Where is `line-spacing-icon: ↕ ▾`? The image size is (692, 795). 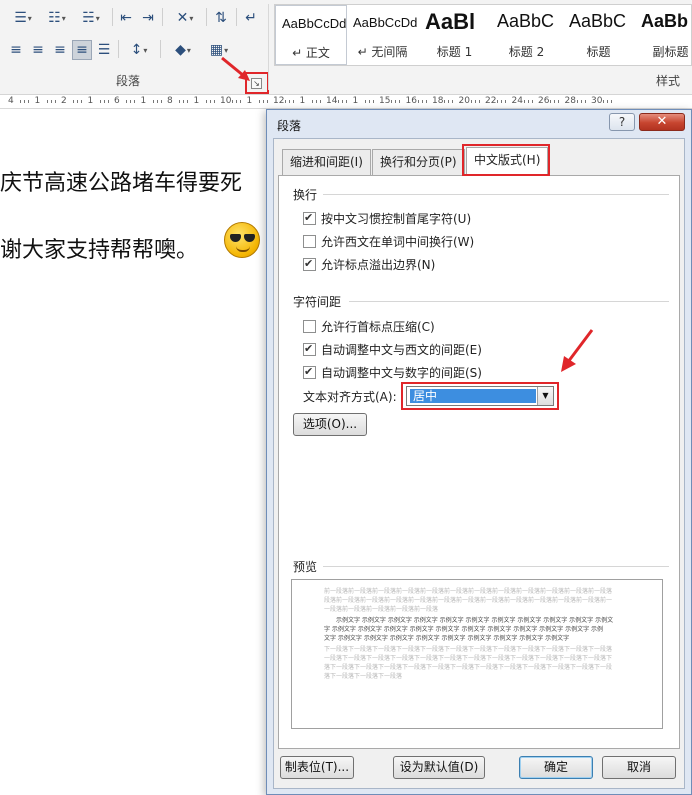 line-spacing-icon: ↕ ▾ is located at coordinates (139, 50).